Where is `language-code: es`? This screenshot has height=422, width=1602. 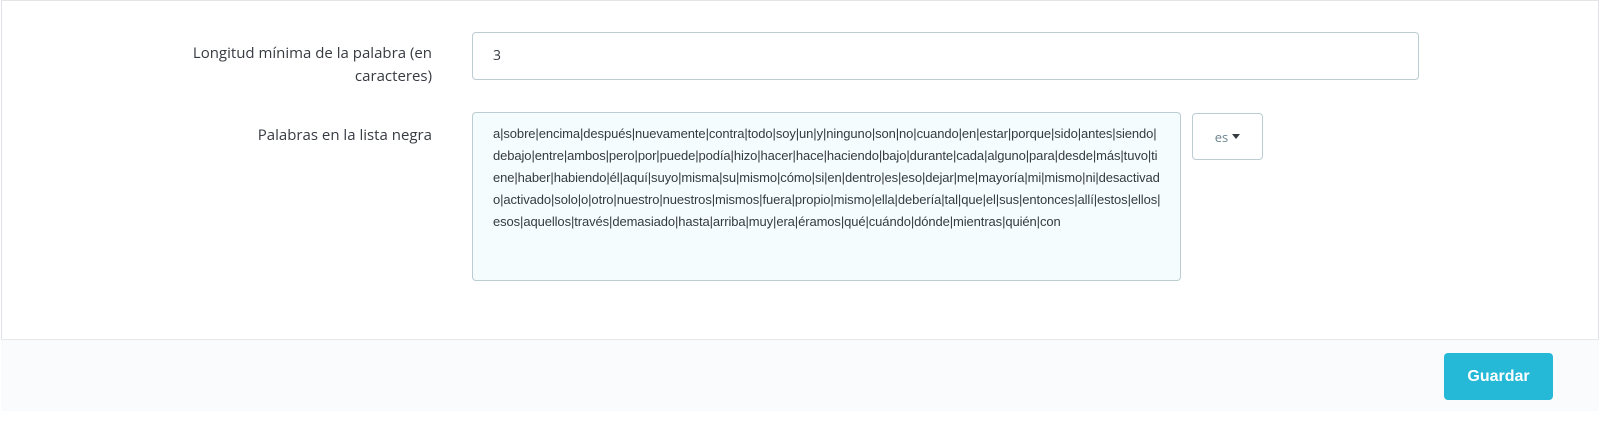
language-code: es is located at coordinates (1221, 136).